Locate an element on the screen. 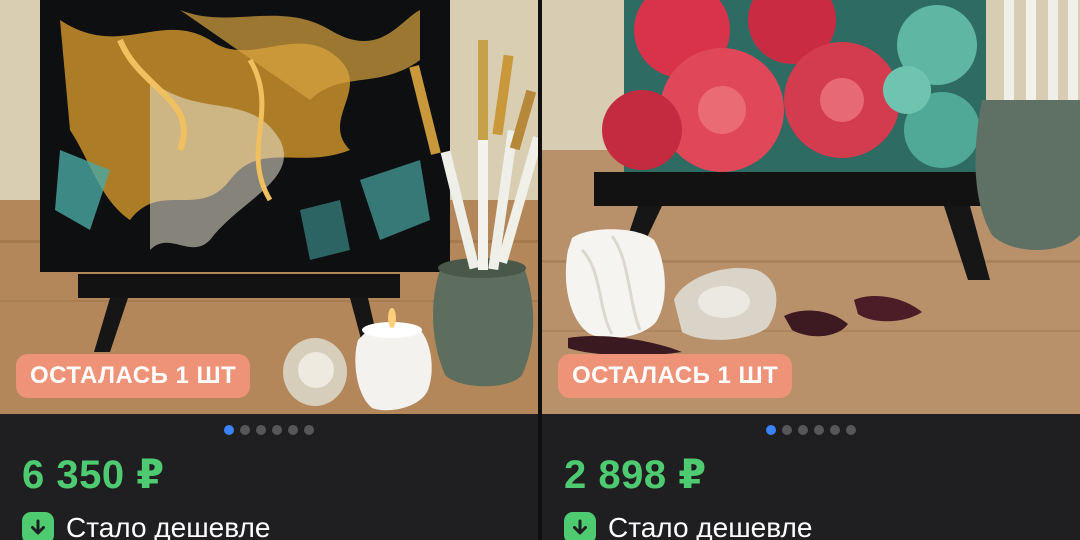  product-price: 2 898 ₽ is located at coordinates (635, 475).